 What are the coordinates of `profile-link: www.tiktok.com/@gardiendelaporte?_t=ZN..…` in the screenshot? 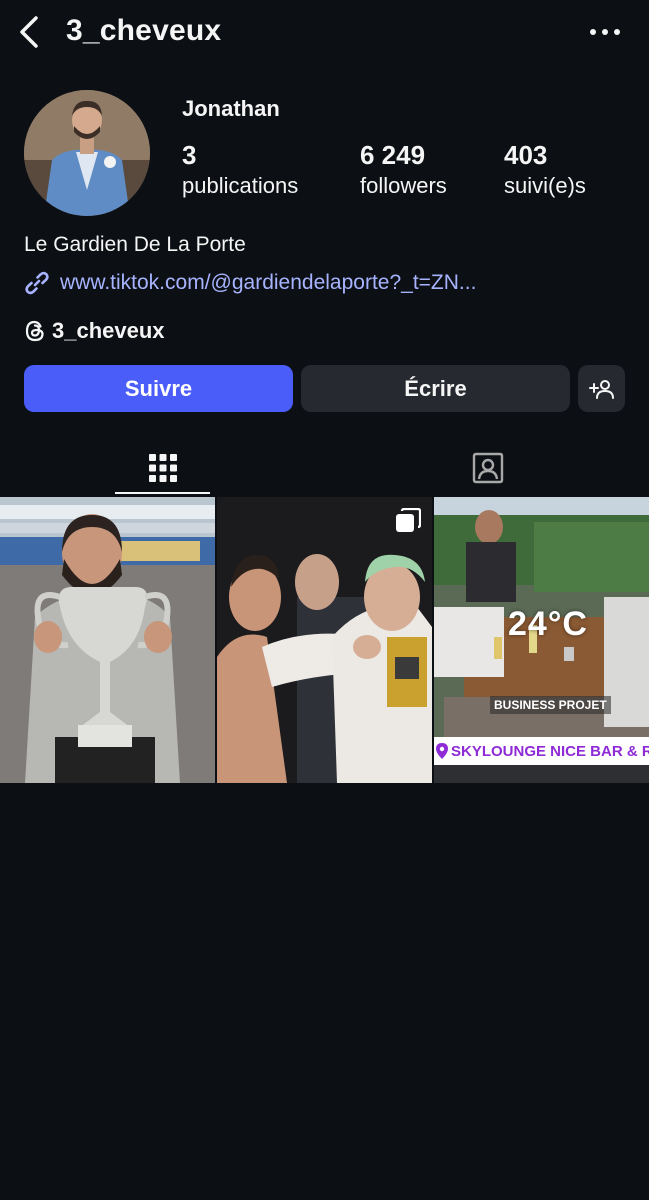 It's located at (250, 283).